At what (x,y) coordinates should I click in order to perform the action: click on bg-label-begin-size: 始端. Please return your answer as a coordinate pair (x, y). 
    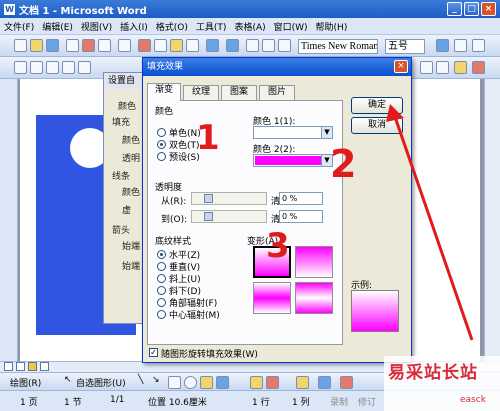
    Looking at the image, I should click on (131, 267).